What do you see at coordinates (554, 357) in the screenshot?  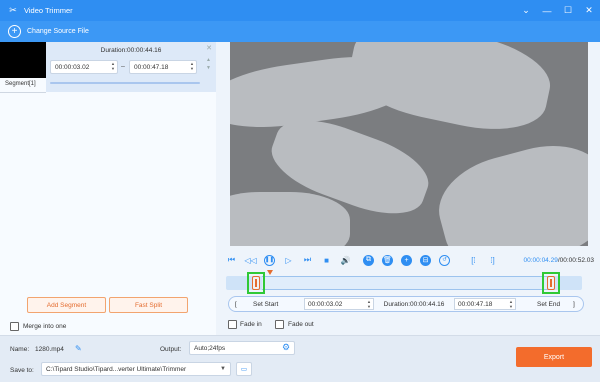 I see `export-button: Export` at bounding box center [554, 357].